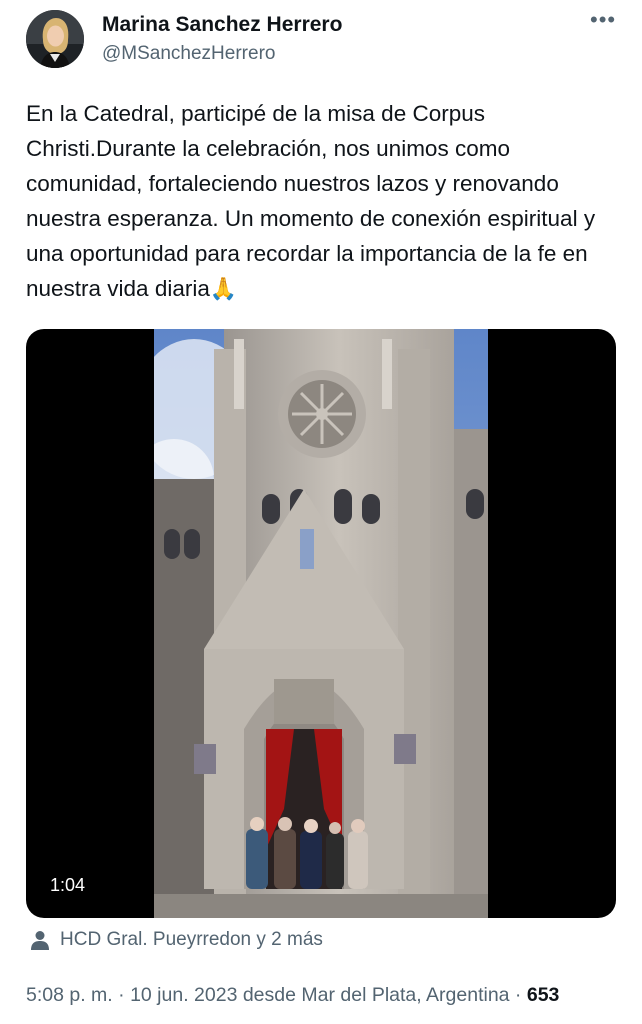 This screenshot has height=1024, width=642. Describe the element at coordinates (40, 940) in the screenshot. I see `person-icon` at that location.